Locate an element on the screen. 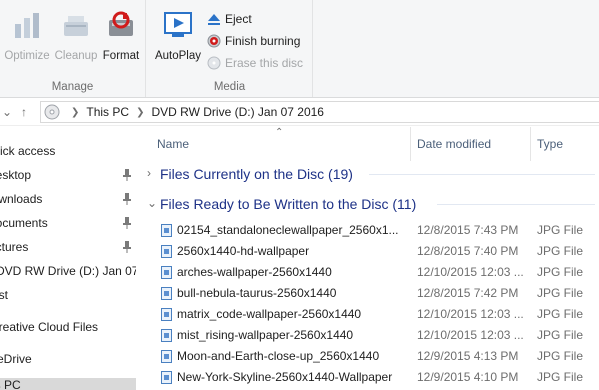 The width and height of the screenshot is (599, 390). nav-item-label: Pictures is located at coordinates (14, 247).